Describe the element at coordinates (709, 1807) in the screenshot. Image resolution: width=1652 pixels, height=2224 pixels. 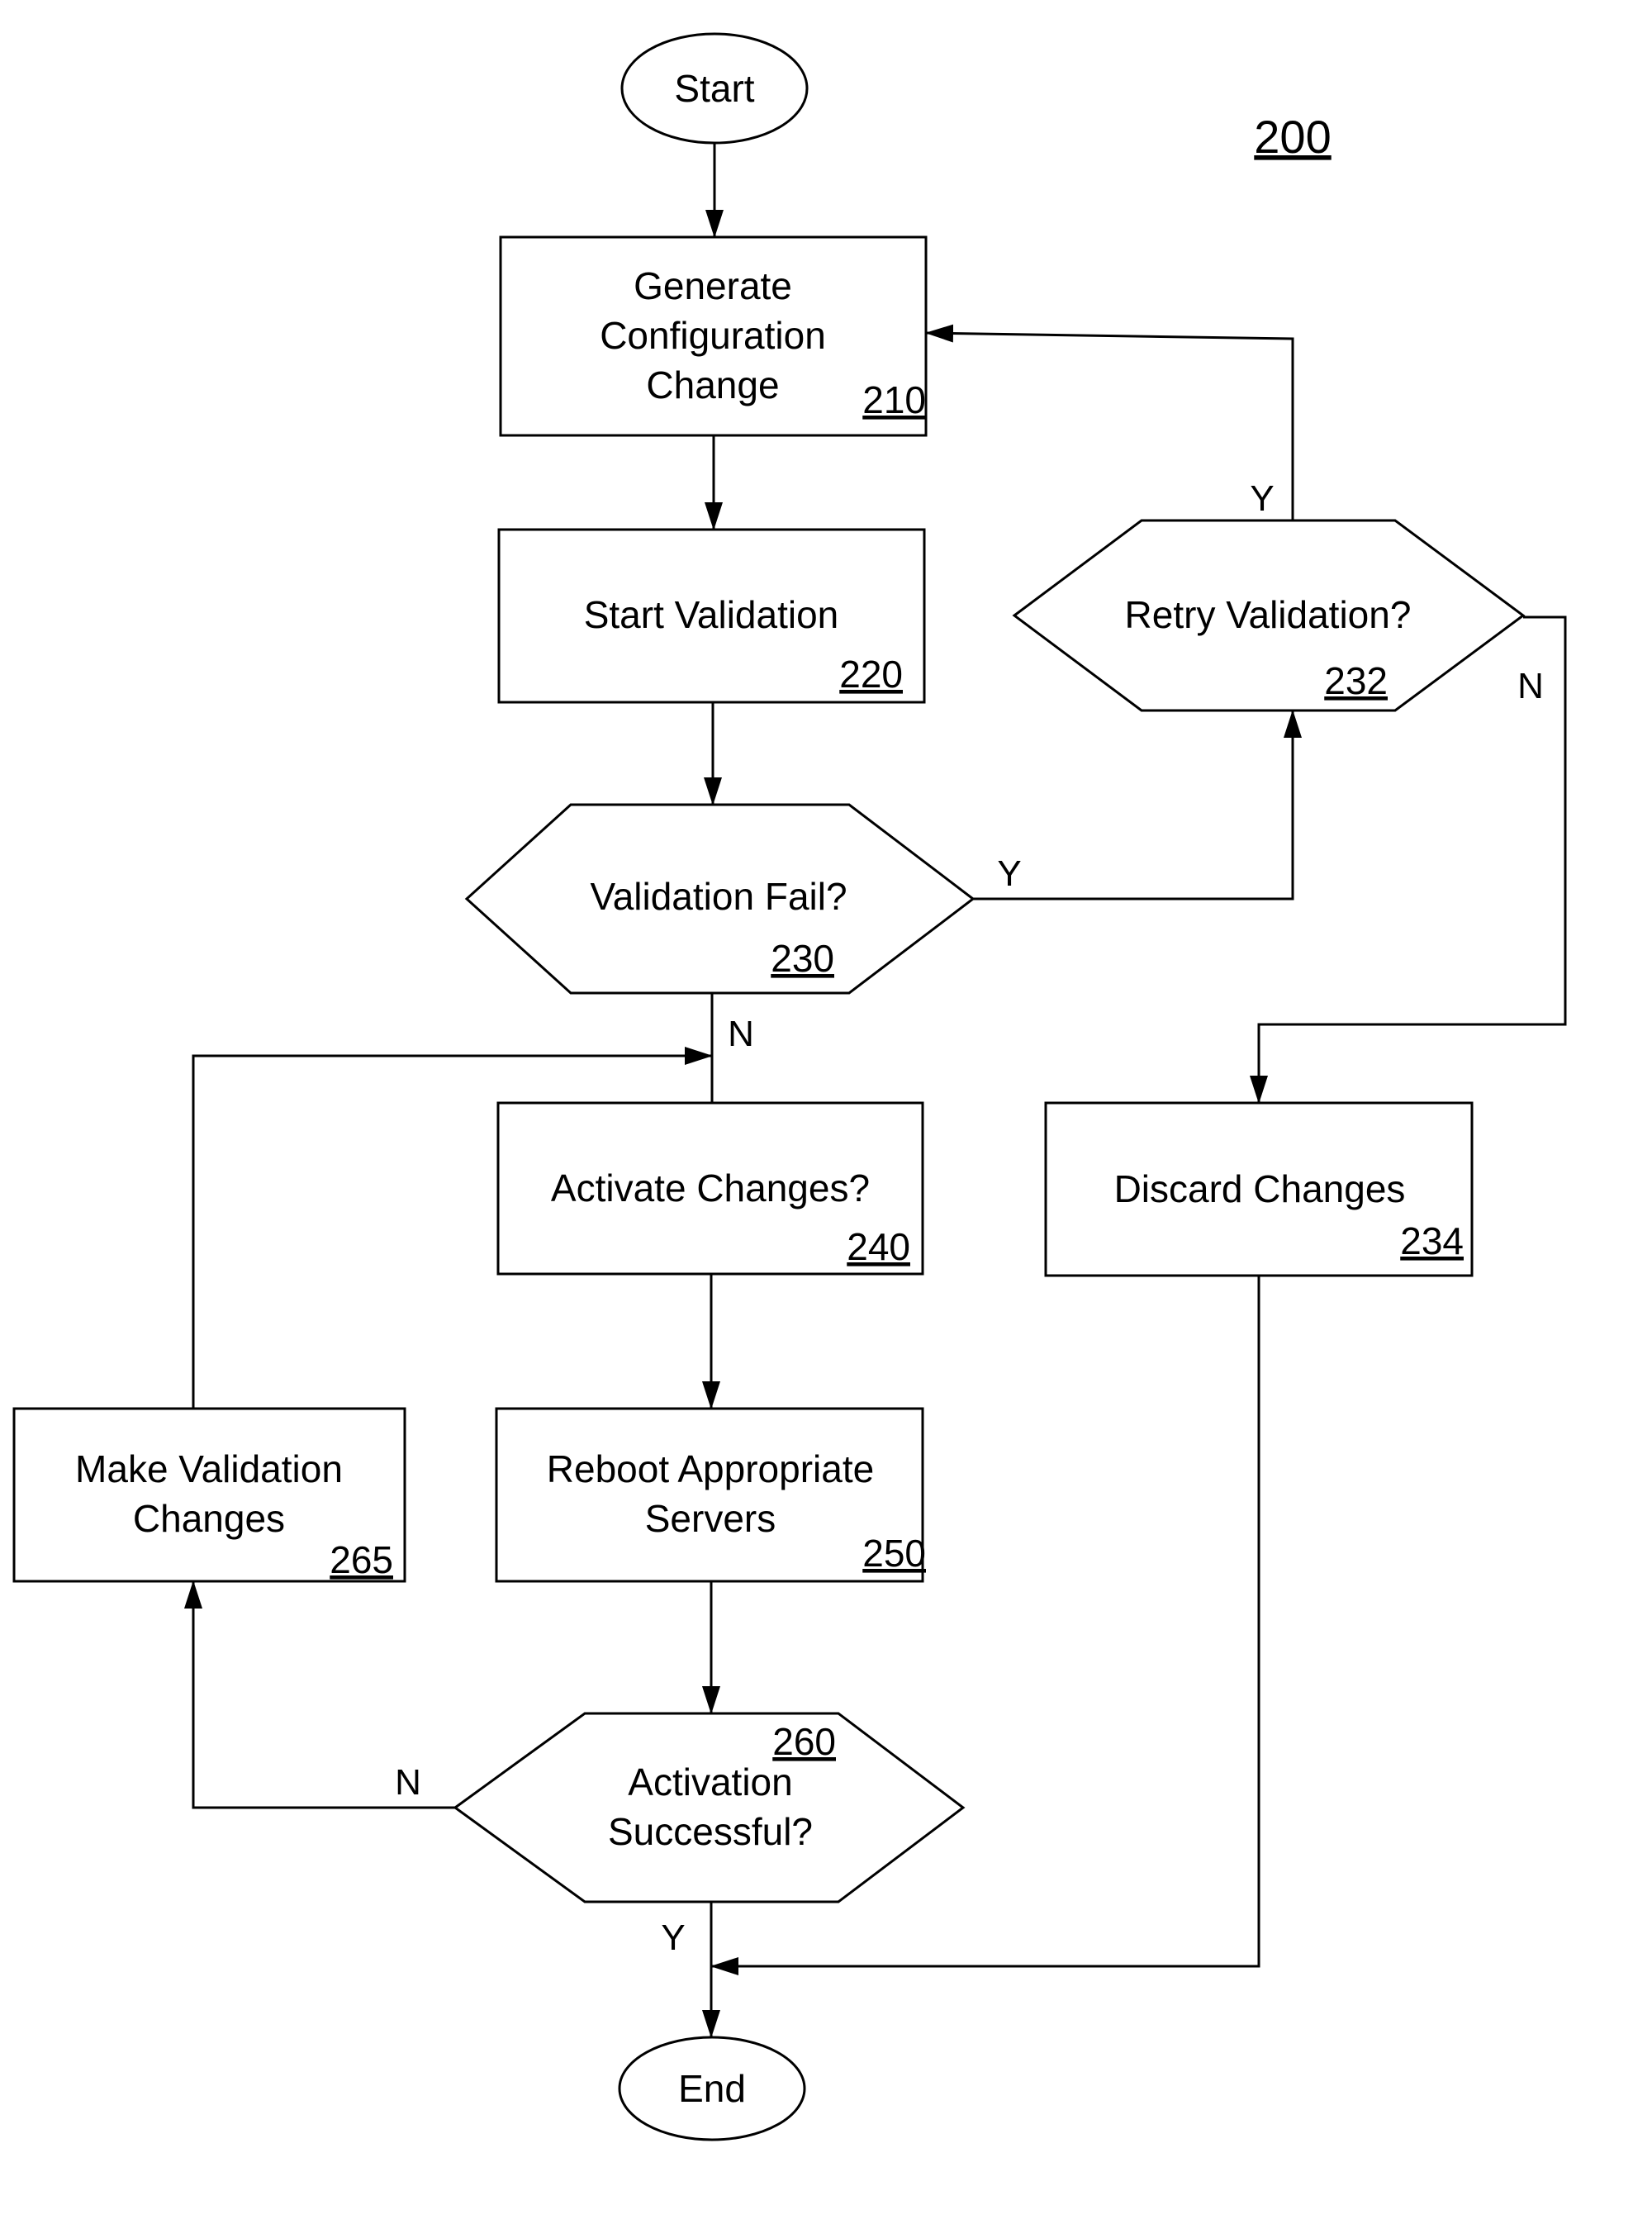
I see `decision-activation-successful: 260 Activation Successful?` at that location.